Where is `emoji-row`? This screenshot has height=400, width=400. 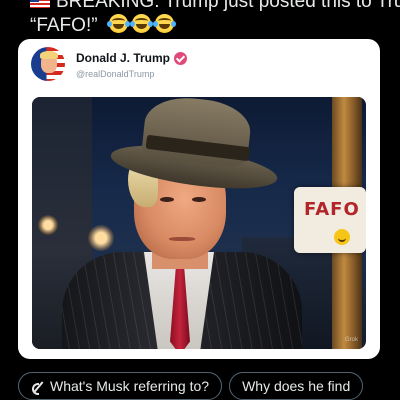
emoji-row is located at coordinates (141, 23).